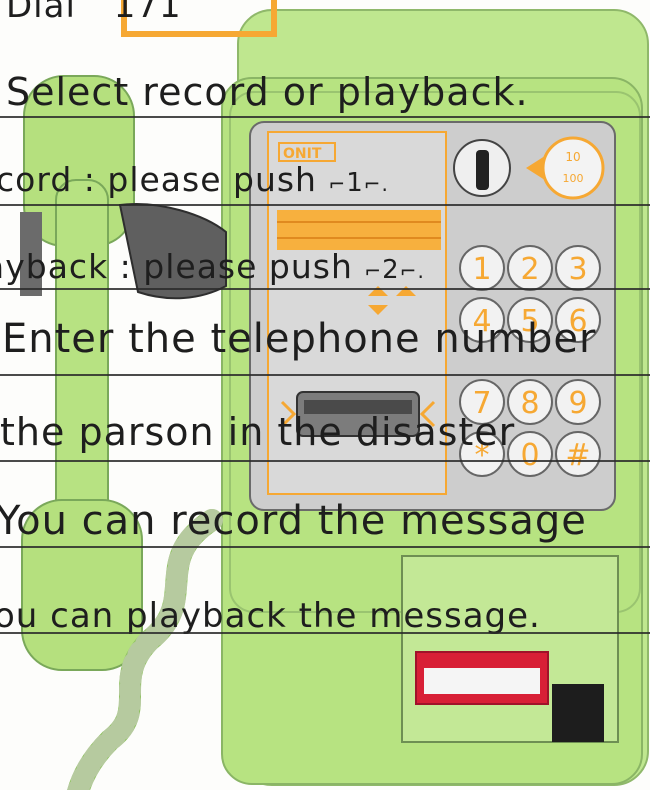 The width and height of the screenshot is (650, 790). I want to click on svg-text: 100, so click(573, 178).